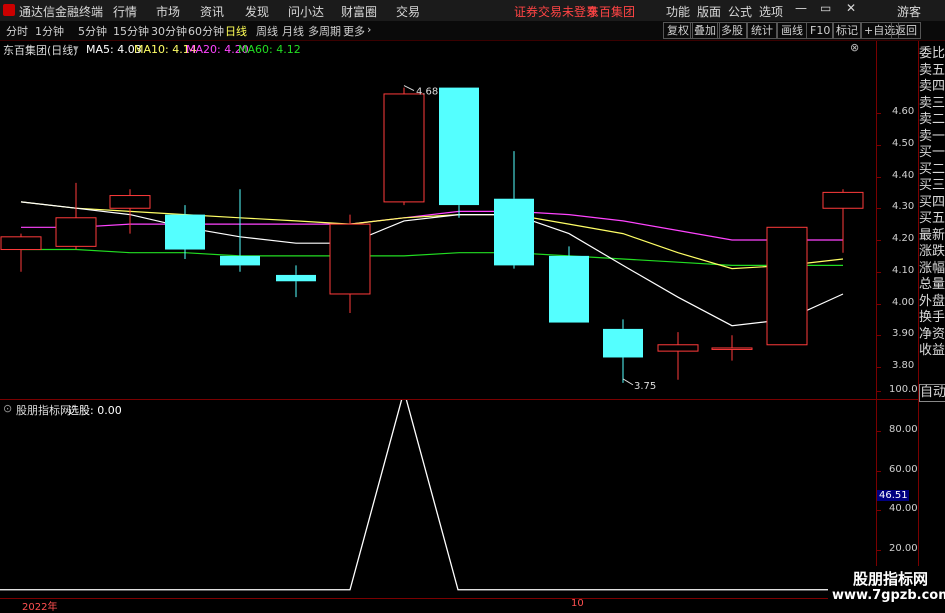  What do you see at coordinates (678, 30) in the screenshot?
I see `fuquan-button: 复权` at bounding box center [678, 30].